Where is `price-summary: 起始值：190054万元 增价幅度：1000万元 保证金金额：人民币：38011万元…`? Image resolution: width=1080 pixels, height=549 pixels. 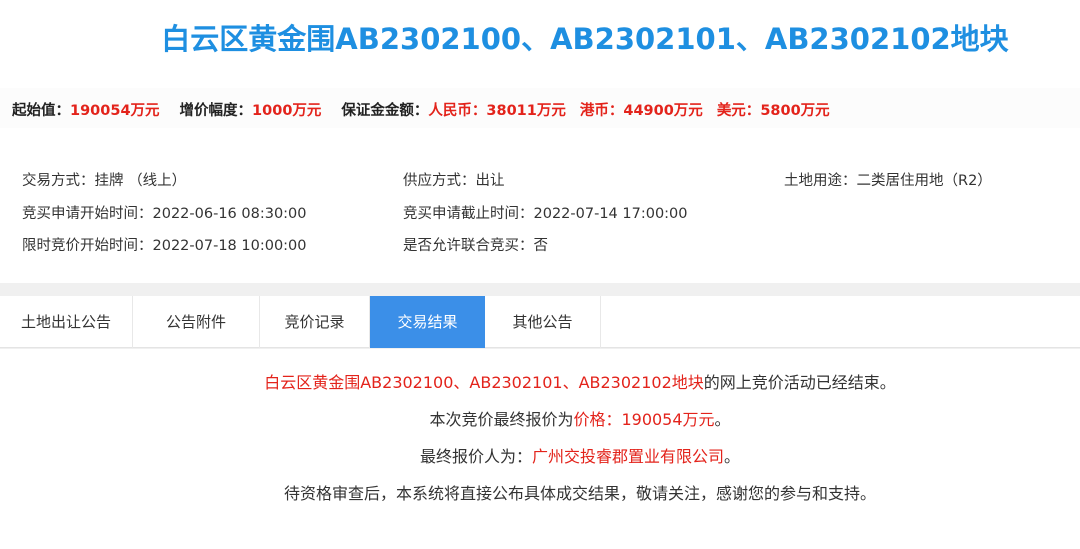 price-summary: 起始值：190054万元 增价幅度：1000万元 保证金金额：人民币：38011万元… is located at coordinates (421, 109).